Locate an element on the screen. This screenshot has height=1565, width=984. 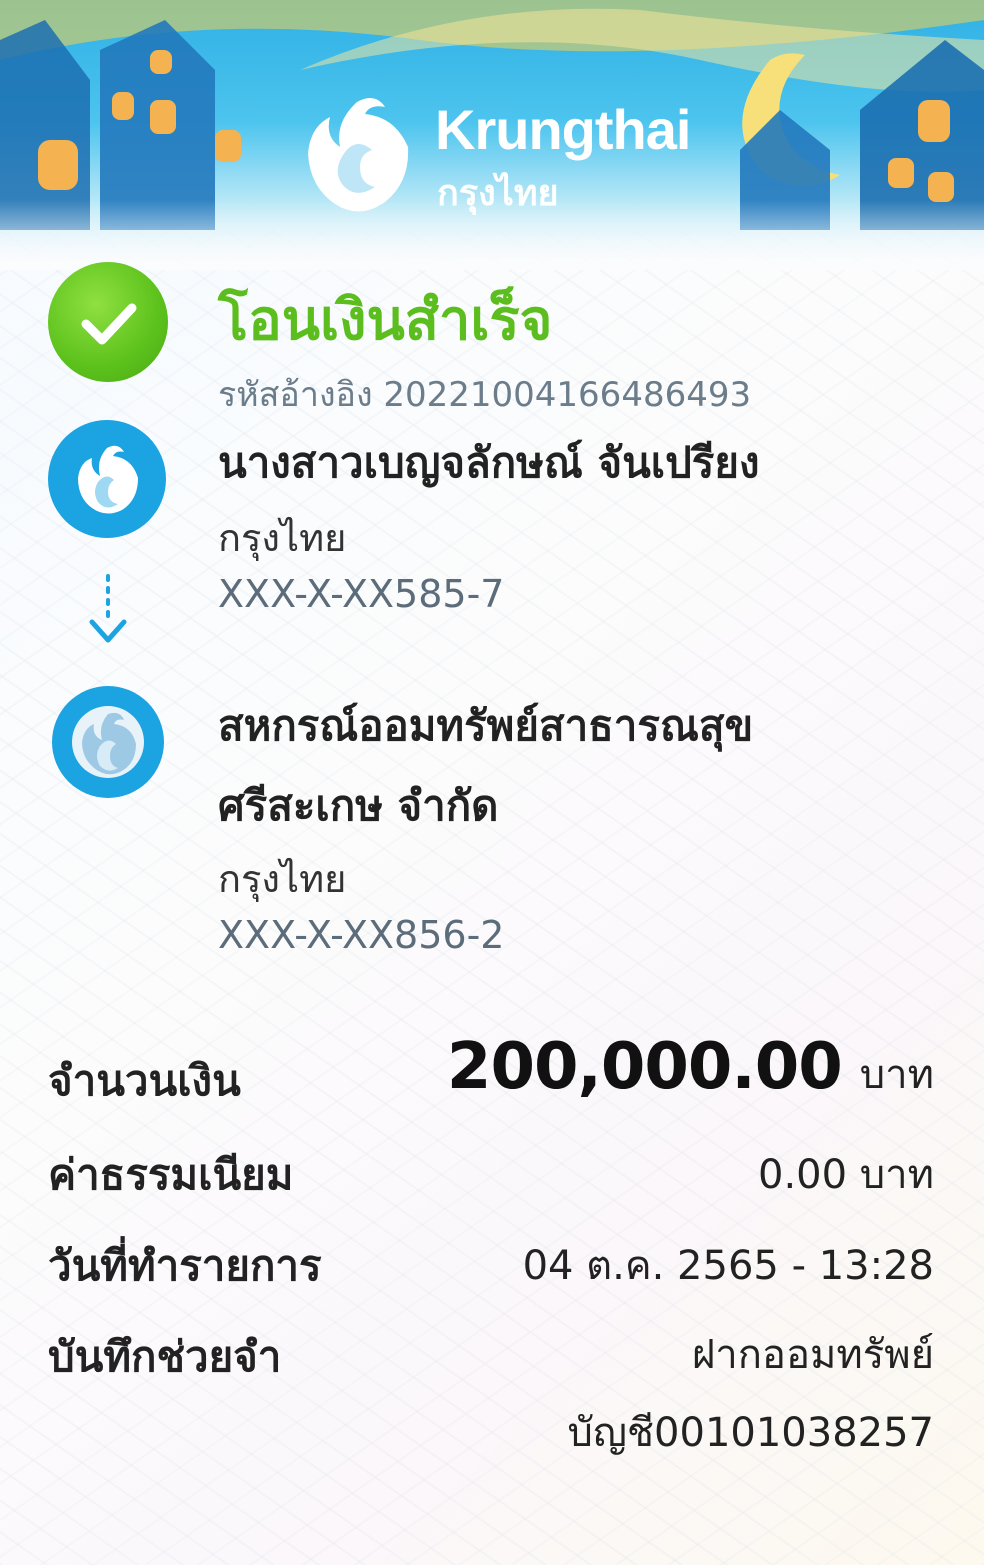
krungthai-bird-icon is located at coordinates (108, 479).